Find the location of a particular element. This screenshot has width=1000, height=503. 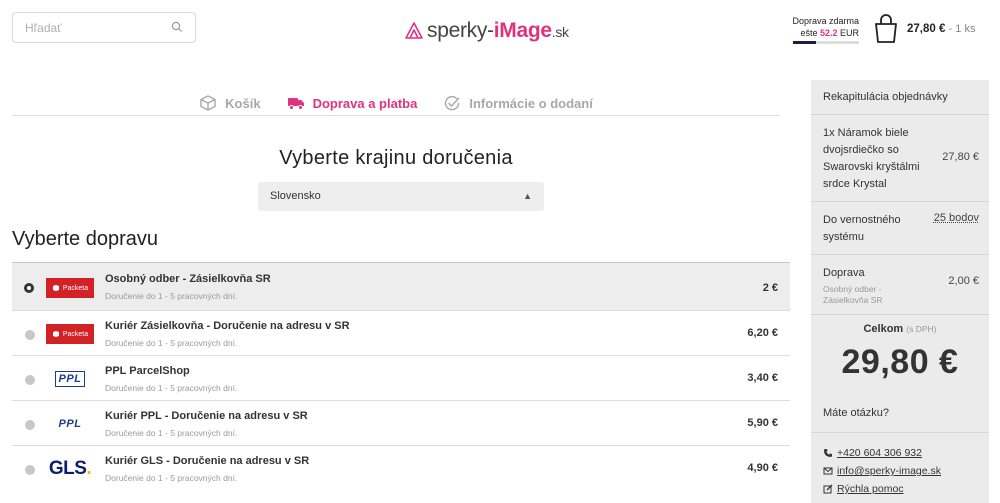

cart-summary: 27,80 € - 1 ks is located at coordinates (941, 29).